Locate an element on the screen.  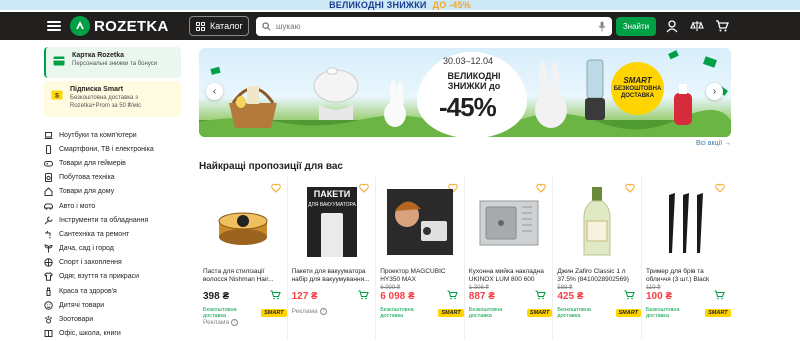
banner-title: ВЕЛИКОДНІ ЗНИЖКИ до is located at coordinates (474, 81).